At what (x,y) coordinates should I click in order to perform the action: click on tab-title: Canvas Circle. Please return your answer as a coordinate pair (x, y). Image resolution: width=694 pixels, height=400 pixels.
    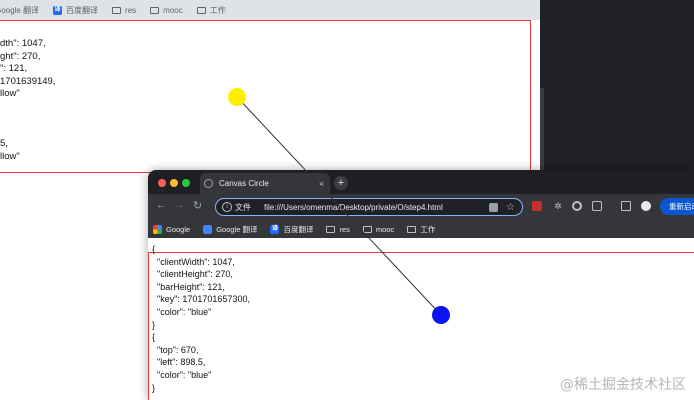
    Looking at the image, I should click on (244, 183).